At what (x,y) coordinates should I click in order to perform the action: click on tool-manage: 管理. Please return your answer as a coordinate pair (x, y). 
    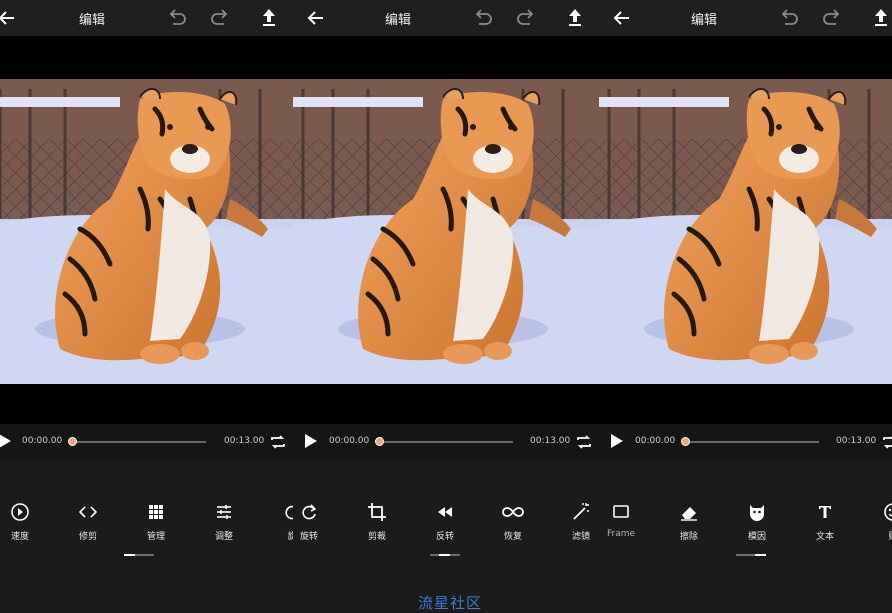
    Looking at the image, I should click on (156, 522).